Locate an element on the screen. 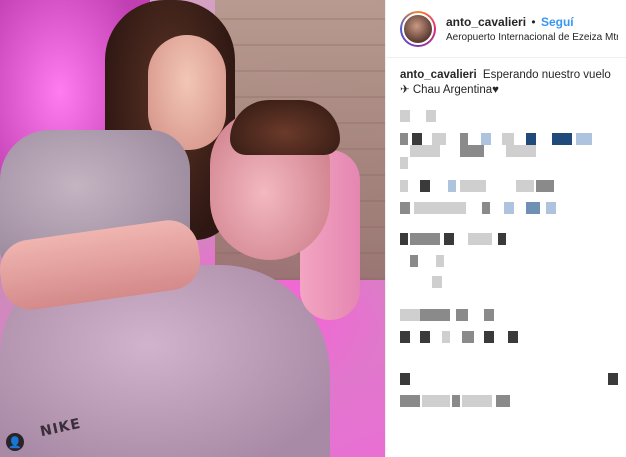 The height and width of the screenshot is (457, 626). profile-avatar is located at coordinates (418, 28).